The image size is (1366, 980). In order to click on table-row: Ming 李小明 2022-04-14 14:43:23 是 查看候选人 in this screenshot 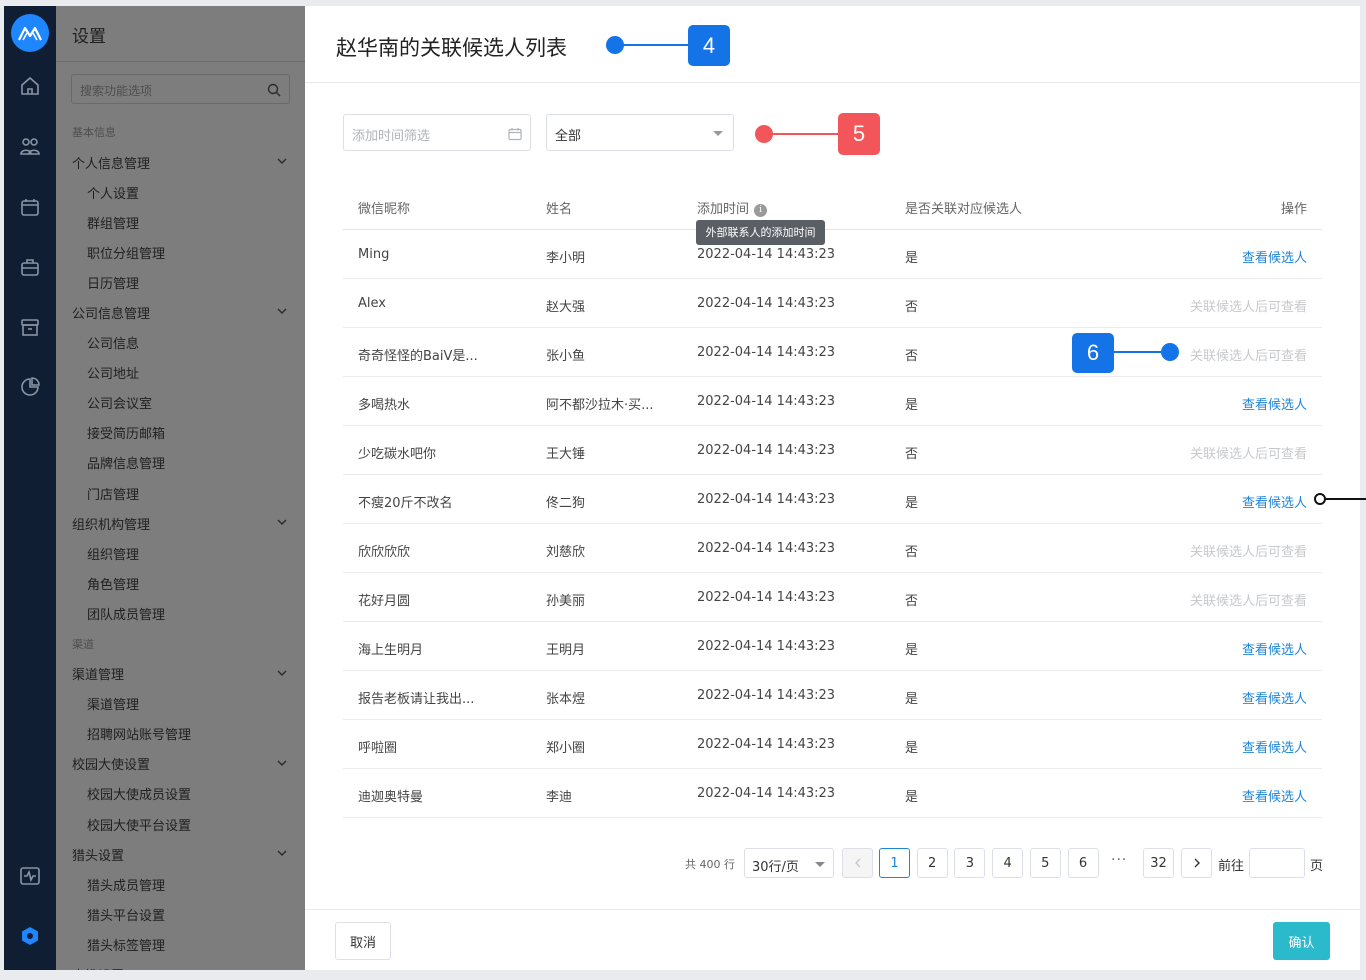, I will do `click(832, 254)`.